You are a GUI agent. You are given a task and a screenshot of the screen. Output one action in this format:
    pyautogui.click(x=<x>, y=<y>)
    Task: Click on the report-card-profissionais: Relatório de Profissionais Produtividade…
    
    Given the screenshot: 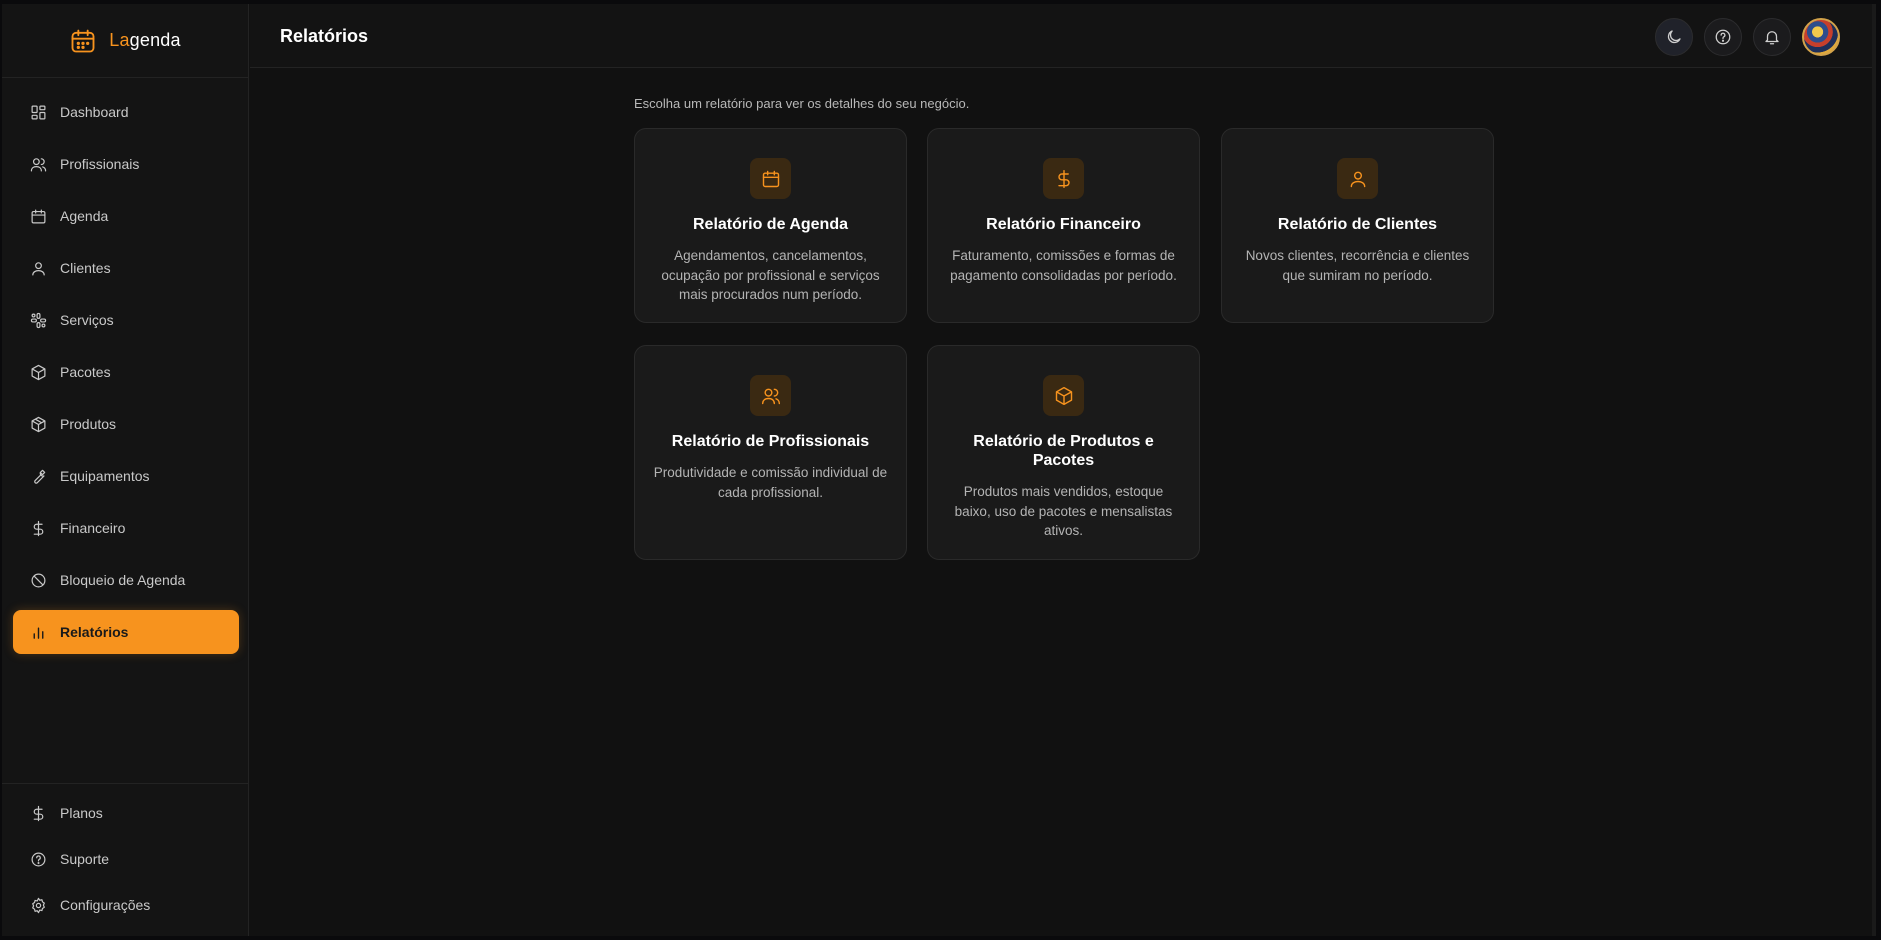 What is the action you would take?
    pyautogui.click(x=770, y=452)
    